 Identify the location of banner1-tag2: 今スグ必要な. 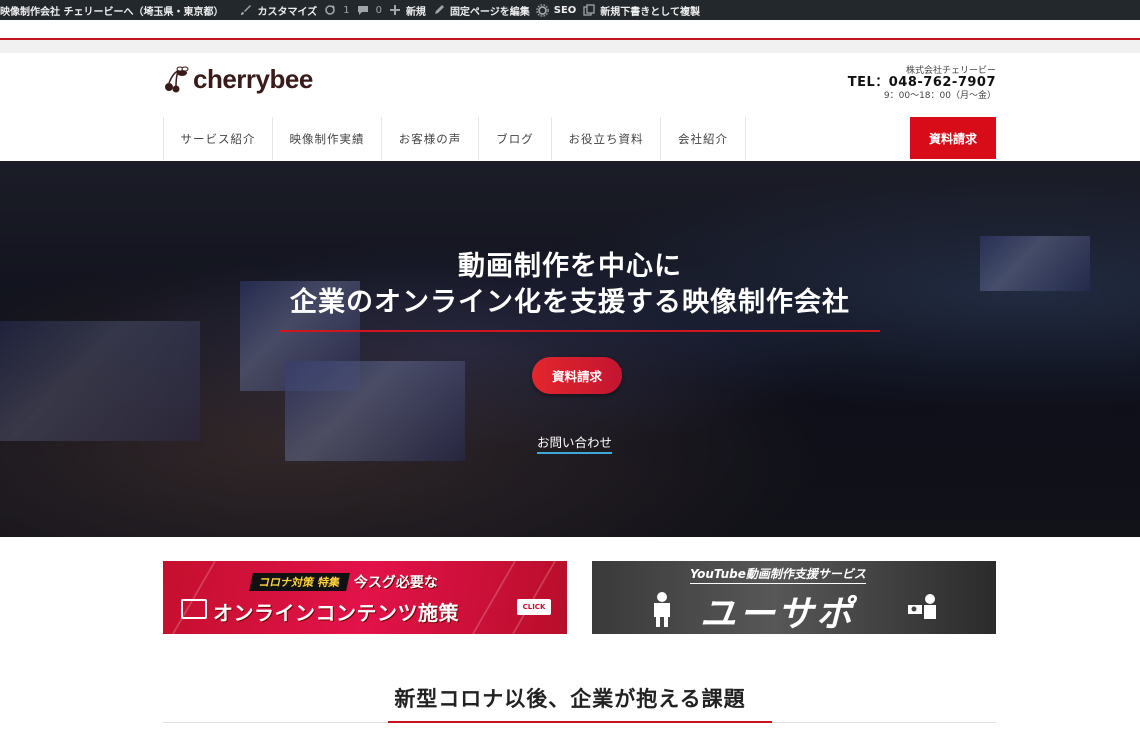
(395, 583).